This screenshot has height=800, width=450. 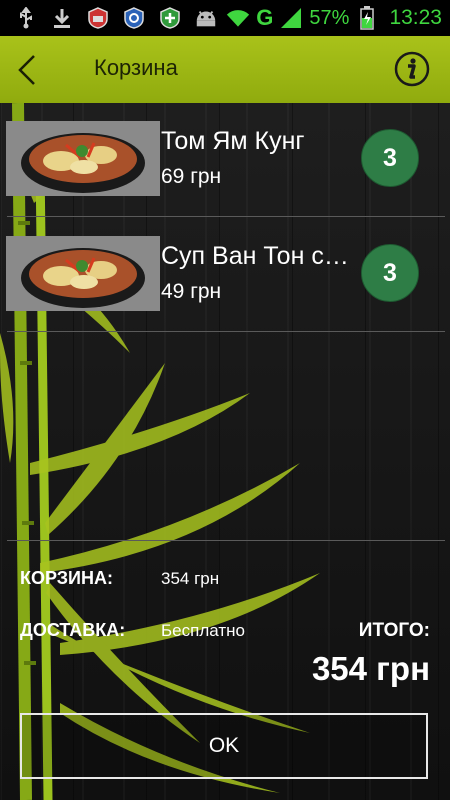 I want to click on total-value: 354 грн, so click(x=370, y=668).